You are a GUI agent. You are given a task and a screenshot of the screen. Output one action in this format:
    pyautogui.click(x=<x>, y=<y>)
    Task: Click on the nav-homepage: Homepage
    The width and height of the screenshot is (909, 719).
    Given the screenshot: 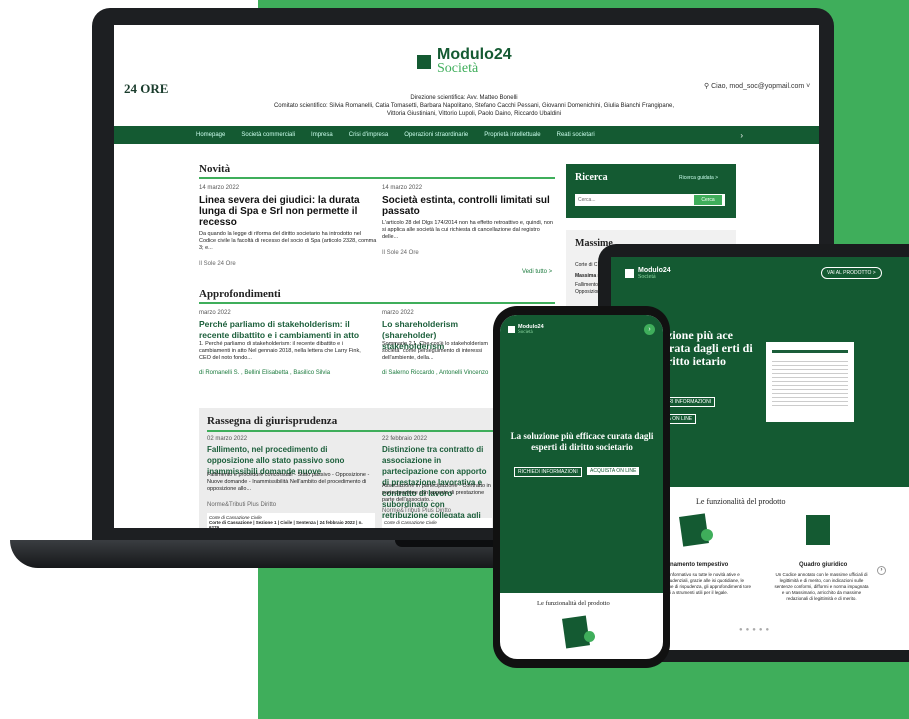 What is the action you would take?
    pyautogui.click(x=210, y=135)
    